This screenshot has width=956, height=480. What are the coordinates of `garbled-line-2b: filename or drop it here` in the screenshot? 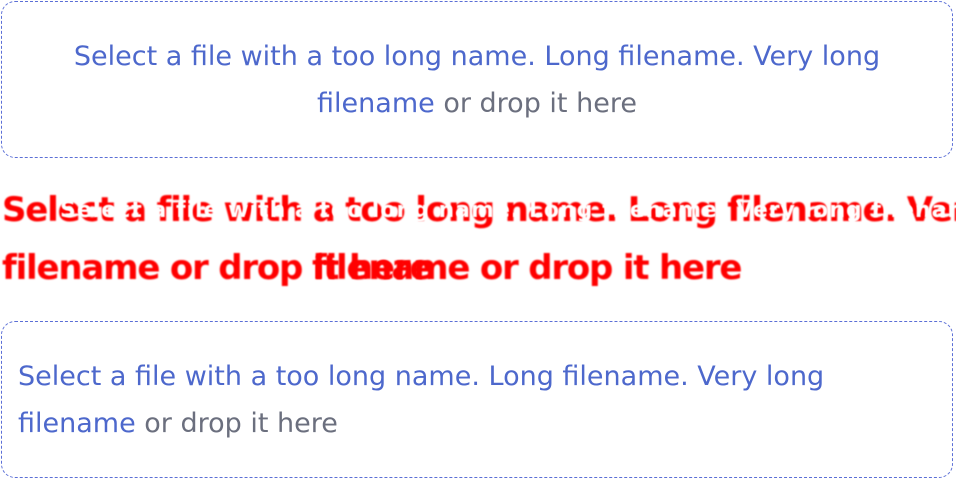 It's located at (527, 268).